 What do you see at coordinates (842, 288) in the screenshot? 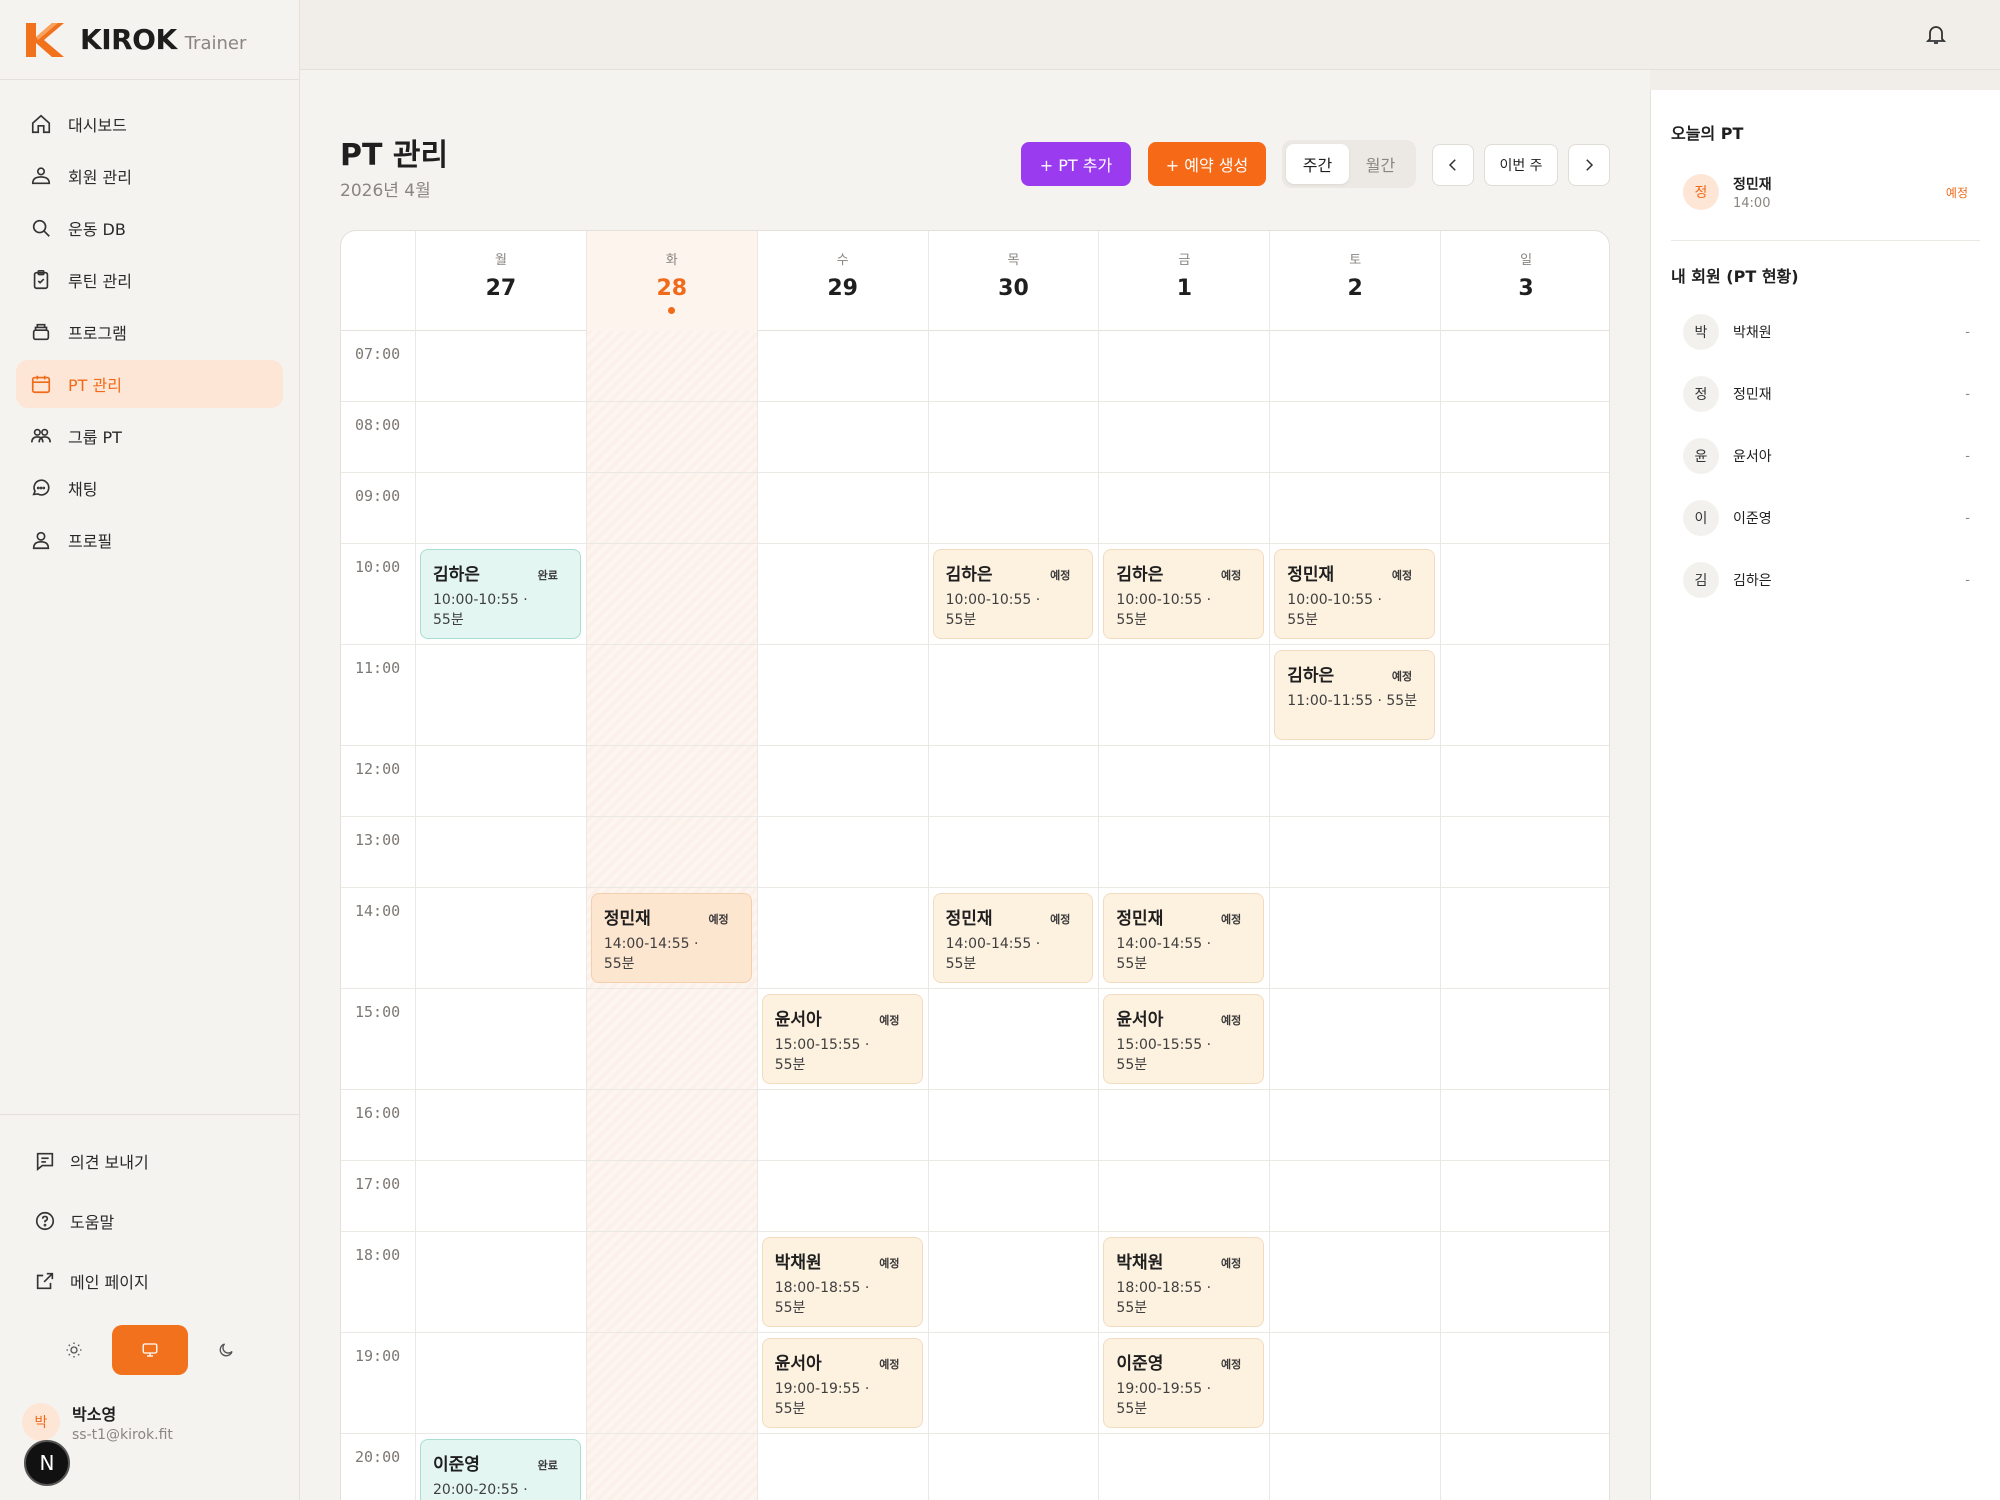
I see `day-number: 29` at bounding box center [842, 288].